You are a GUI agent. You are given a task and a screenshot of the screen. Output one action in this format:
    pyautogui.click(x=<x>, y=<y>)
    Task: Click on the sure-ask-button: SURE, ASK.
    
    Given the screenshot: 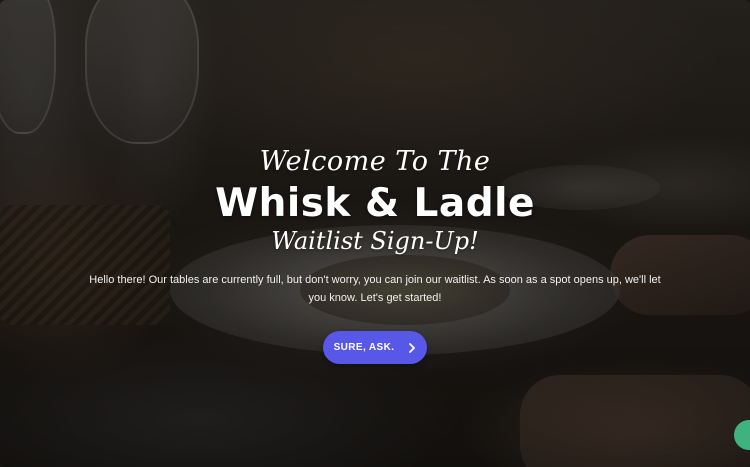 What is the action you would take?
    pyautogui.click(x=375, y=347)
    